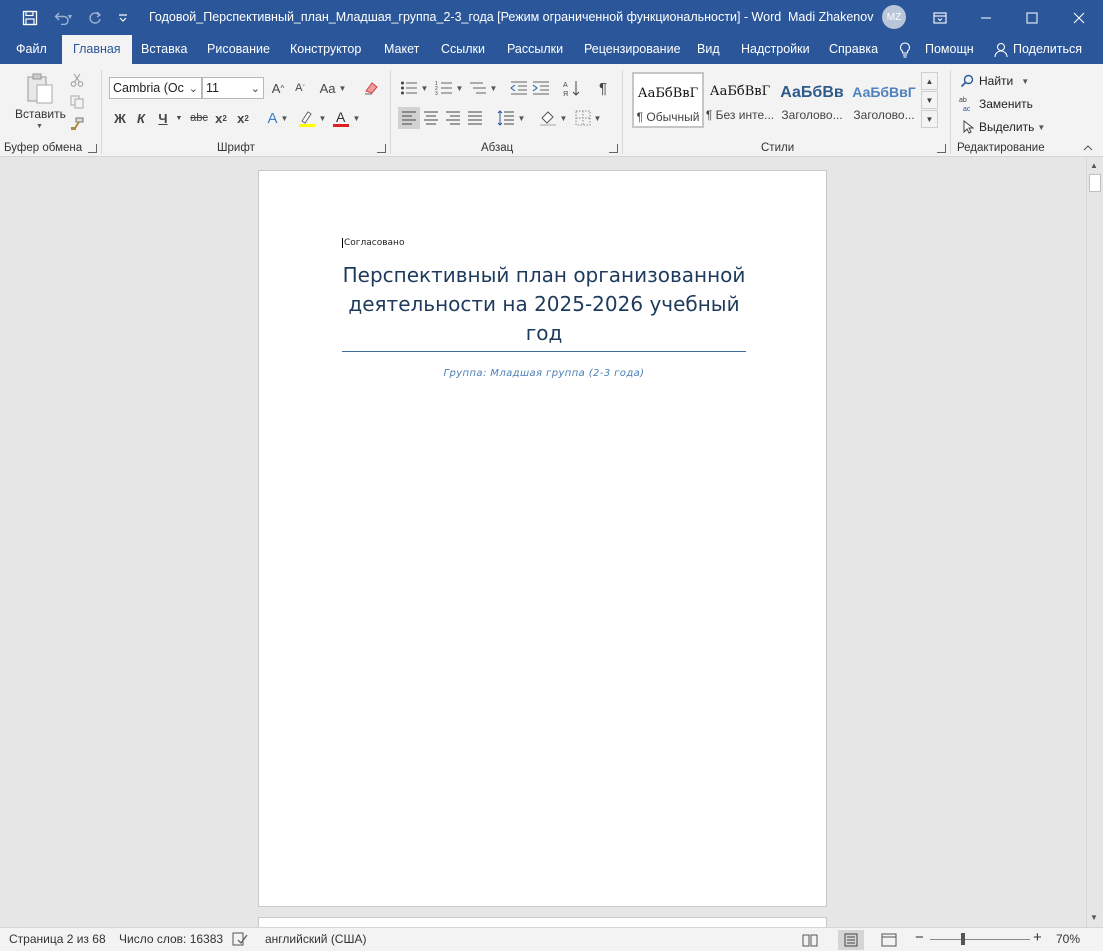  Describe the element at coordinates (155, 88) in the screenshot. I see `font-name-combo: Cambria (Ос ⌄` at that location.